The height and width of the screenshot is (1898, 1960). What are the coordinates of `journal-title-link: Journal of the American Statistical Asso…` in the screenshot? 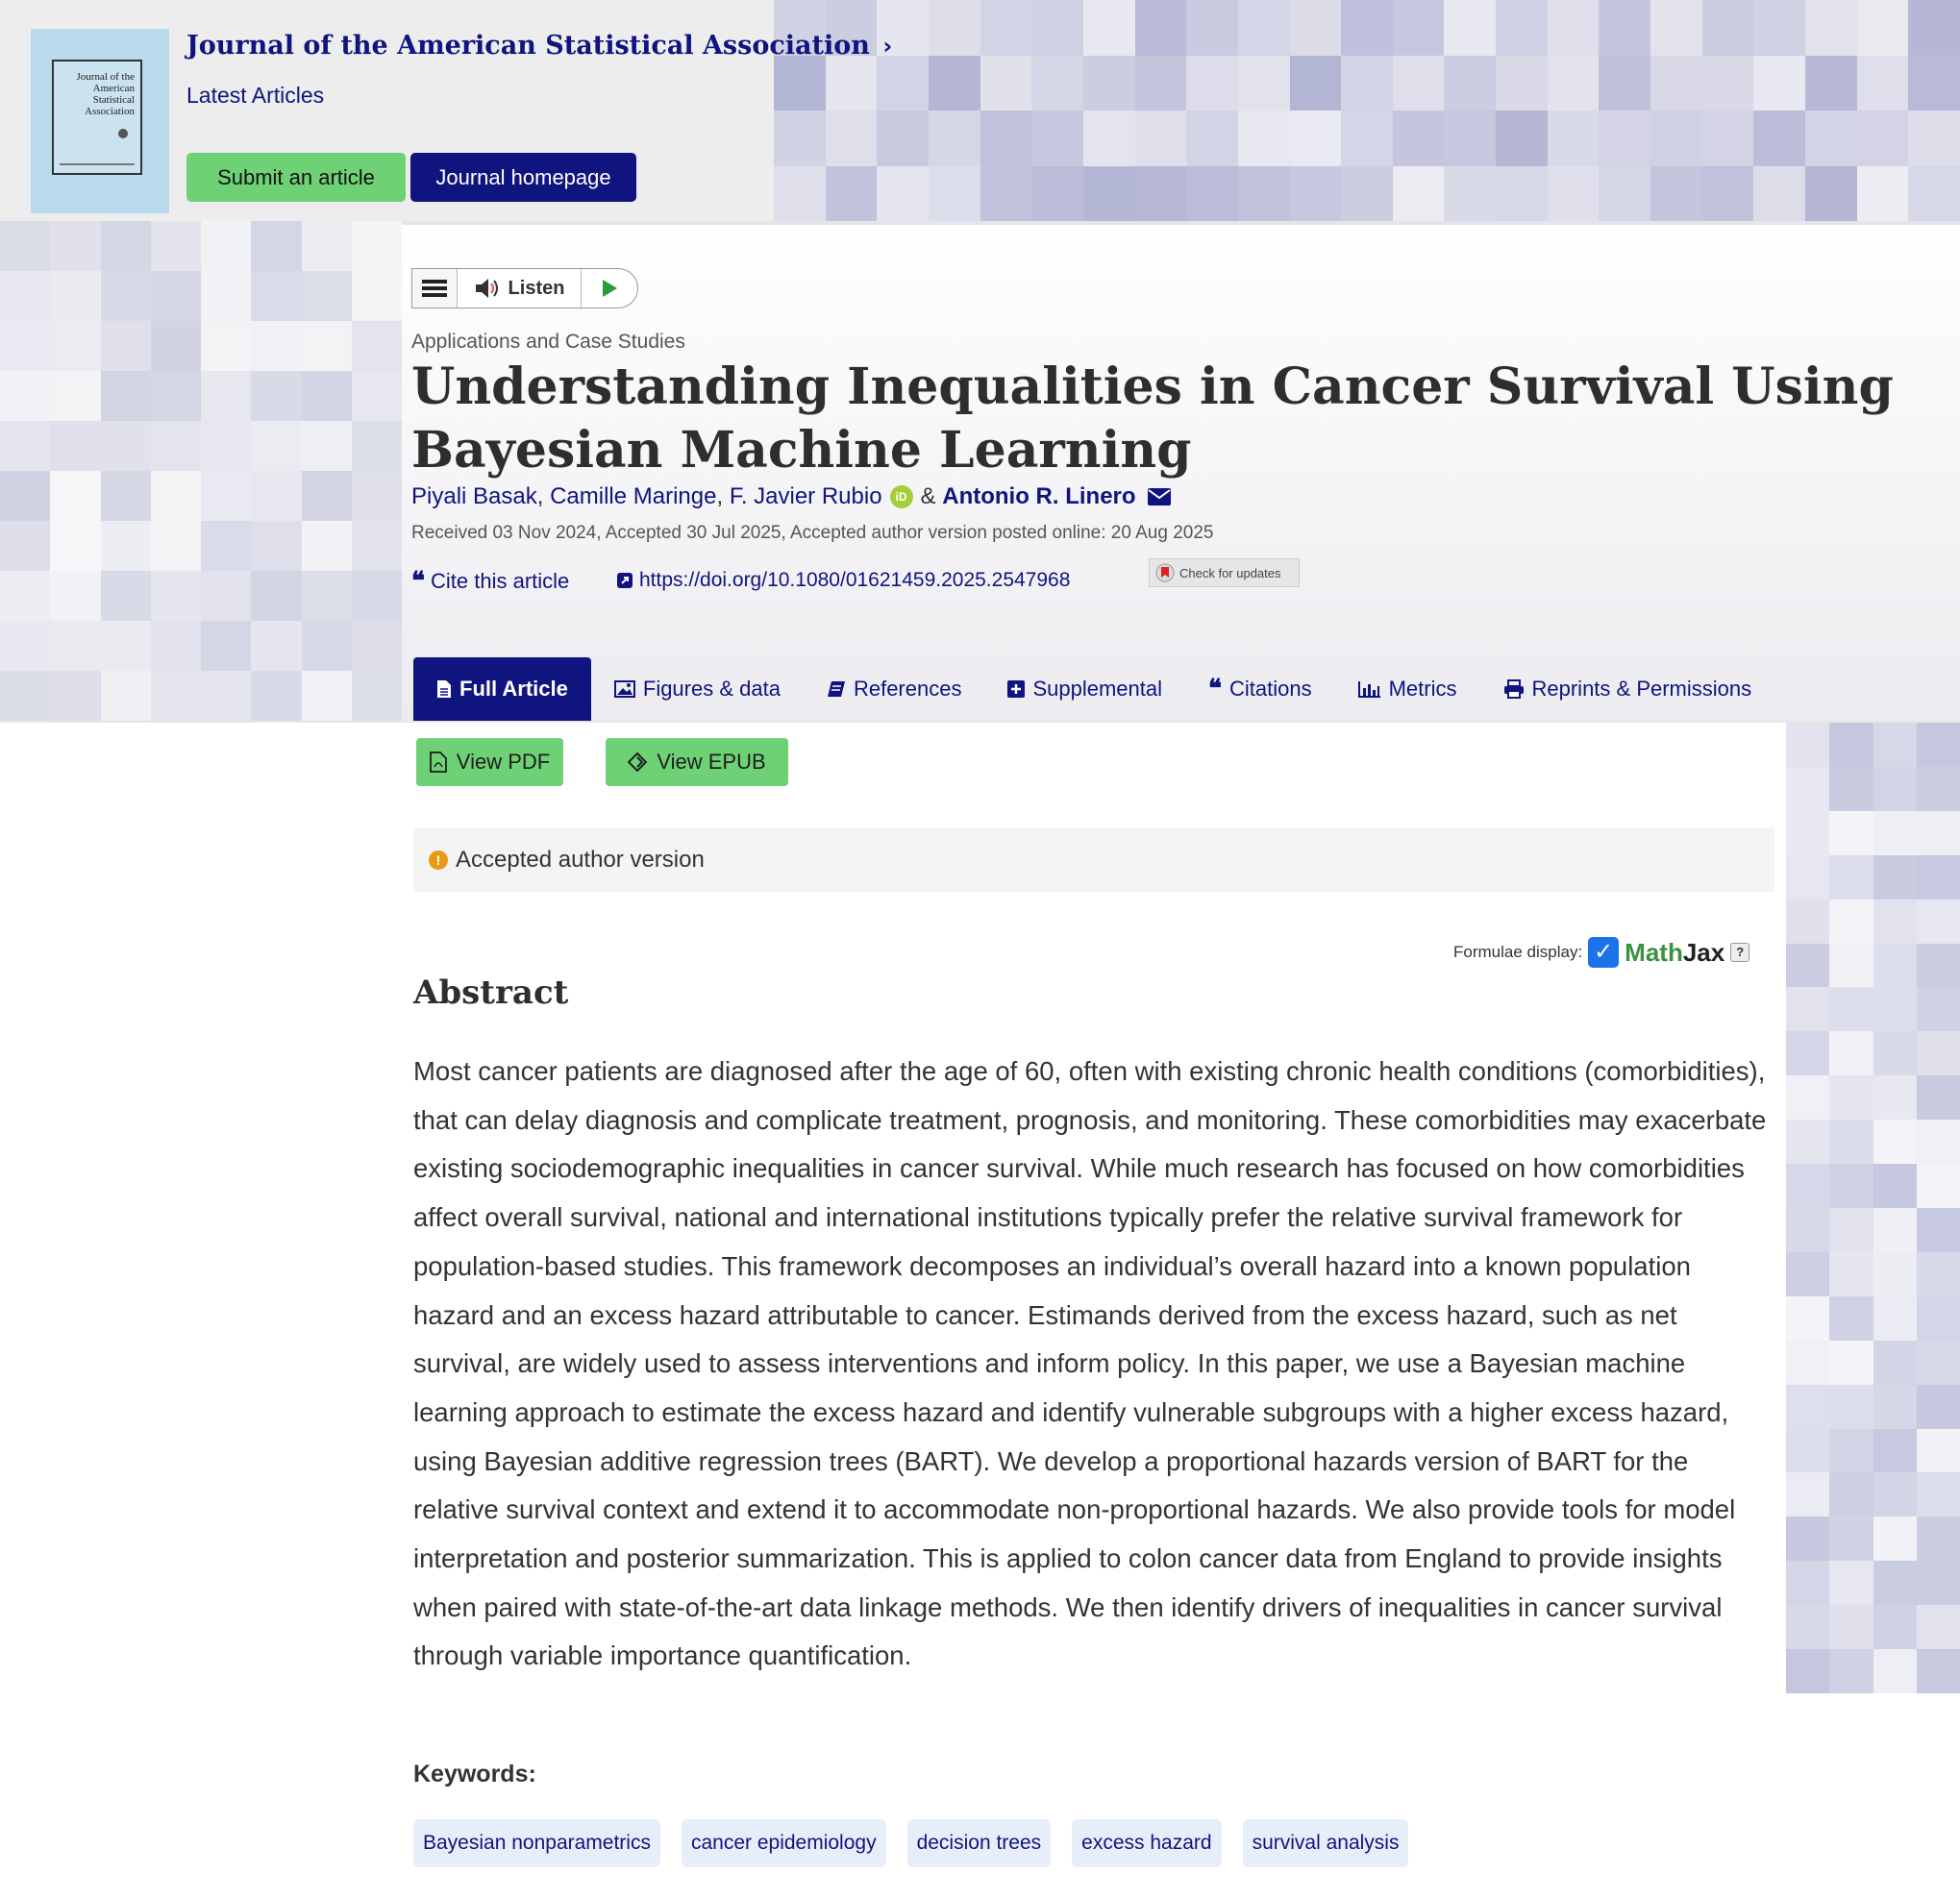 It's located at (539, 46).